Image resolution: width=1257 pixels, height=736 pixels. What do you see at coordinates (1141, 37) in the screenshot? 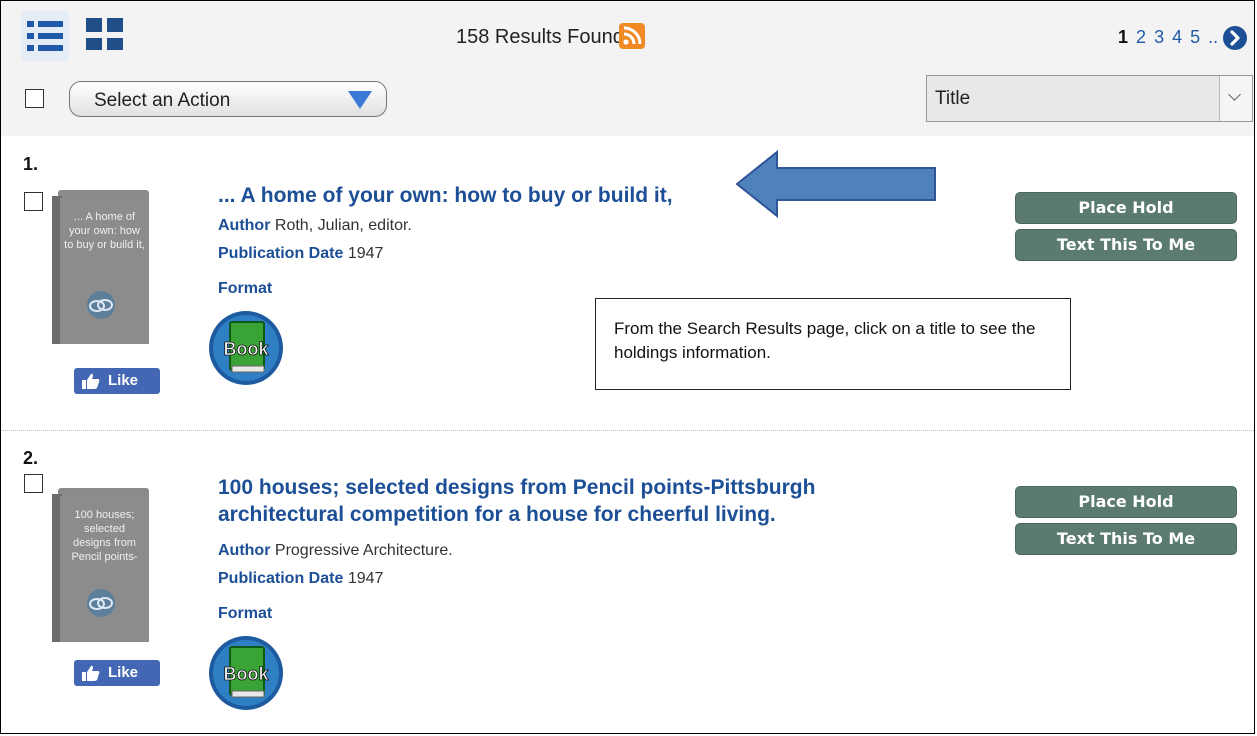
I see `page-link-2: 2` at bounding box center [1141, 37].